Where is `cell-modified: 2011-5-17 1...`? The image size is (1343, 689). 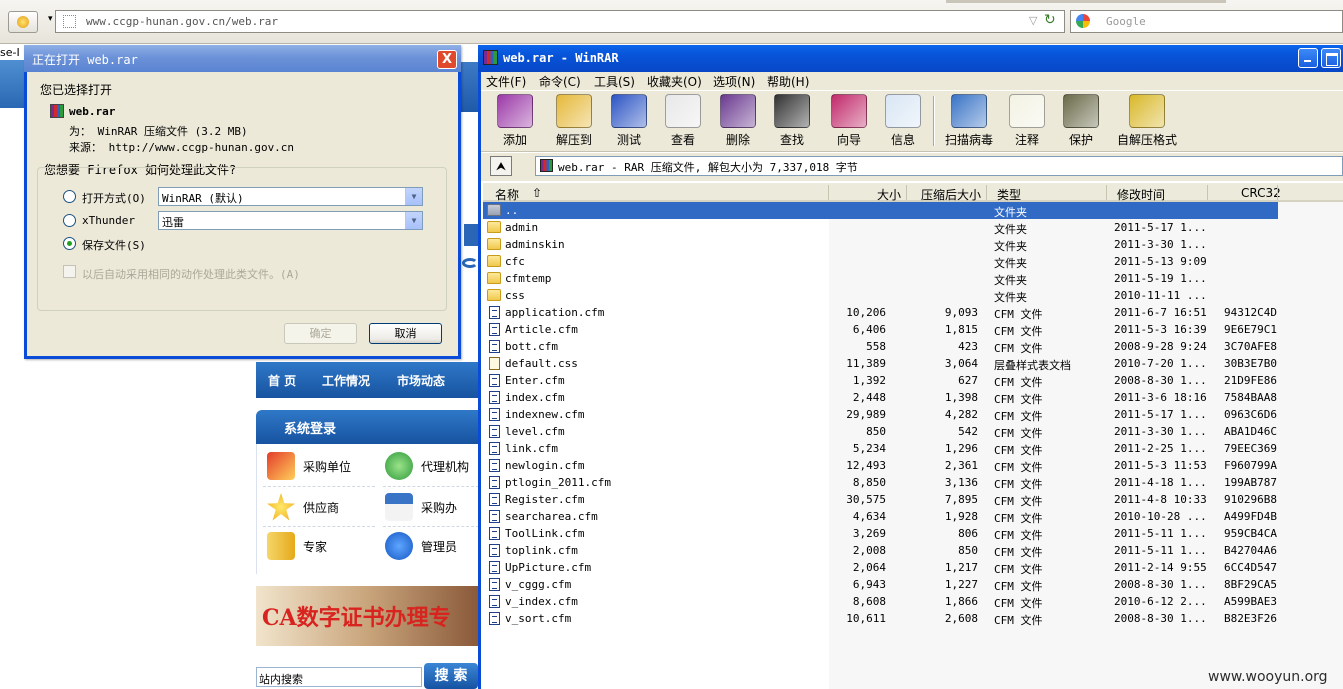
cell-modified: 2011-5-17 1... is located at coordinates (1160, 414).